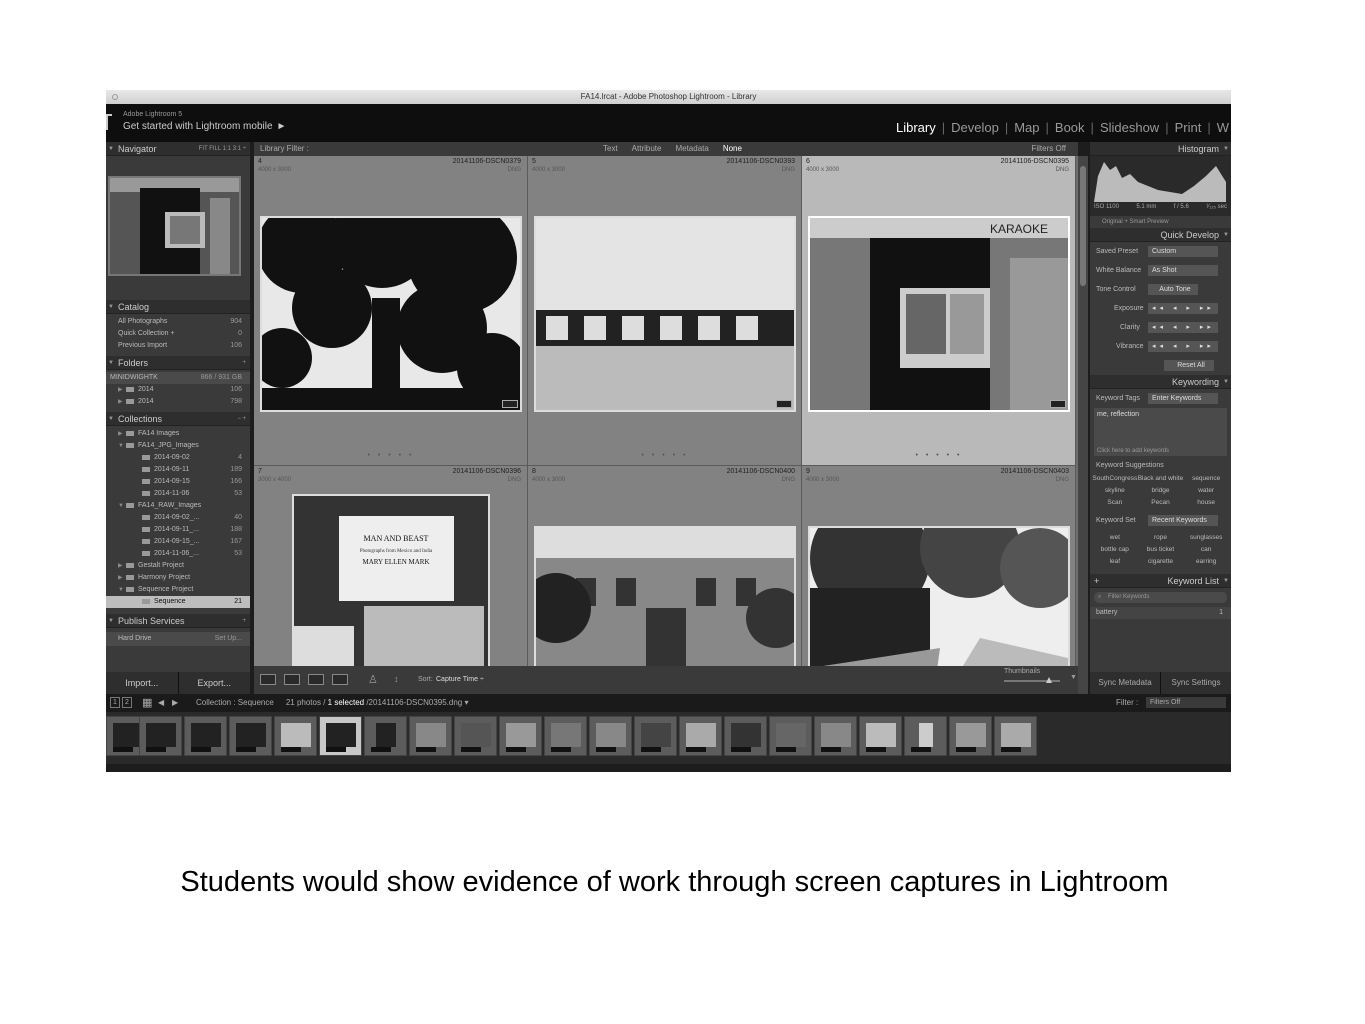 This screenshot has height=1024, width=1365. What do you see at coordinates (1133, 451) in the screenshot?
I see `add-keywords-placeholder: Click here to add keywords` at bounding box center [1133, 451].